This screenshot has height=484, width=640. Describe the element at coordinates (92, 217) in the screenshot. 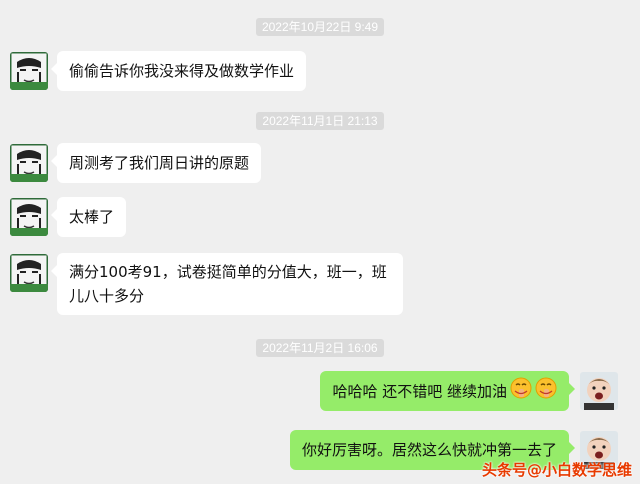

I see `message-text: 太棒了` at that location.